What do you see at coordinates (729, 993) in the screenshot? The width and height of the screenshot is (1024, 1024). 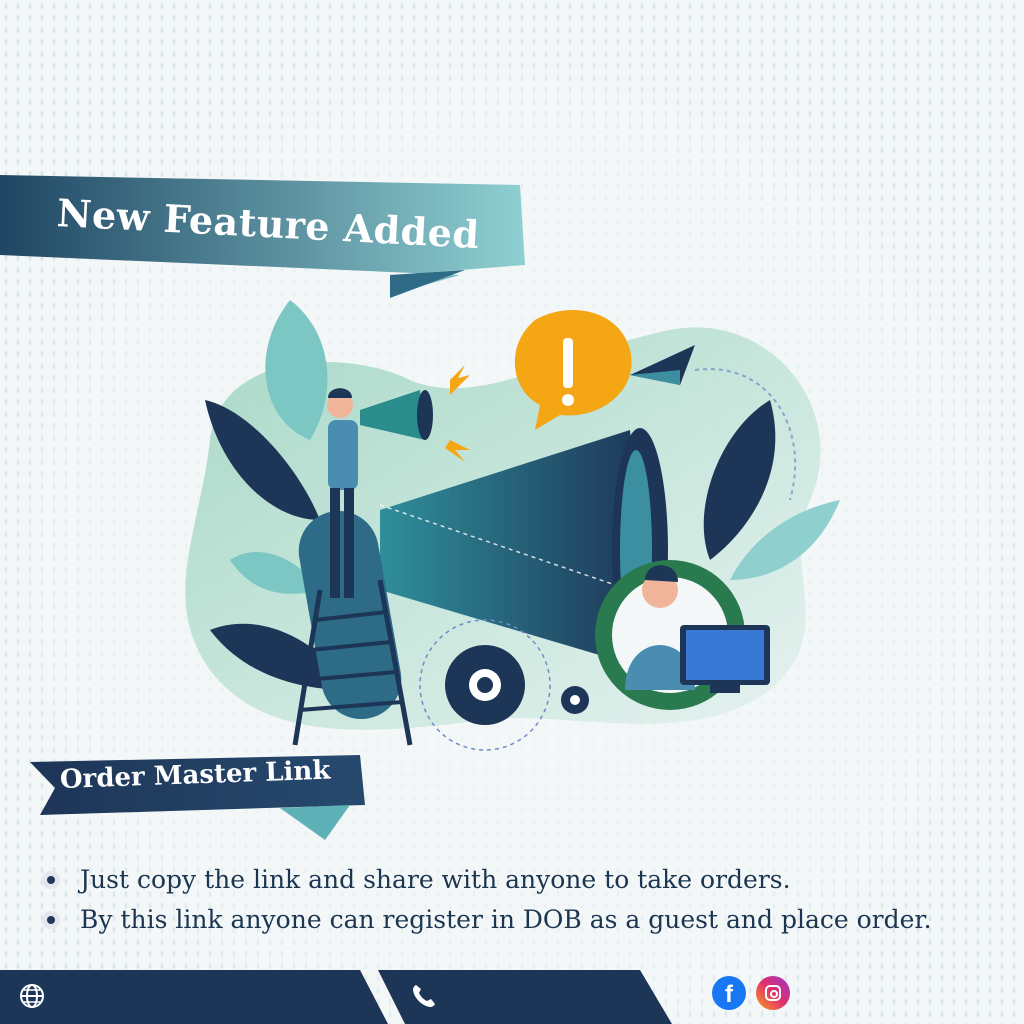 I see `facebook-icon: f` at bounding box center [729, 993].